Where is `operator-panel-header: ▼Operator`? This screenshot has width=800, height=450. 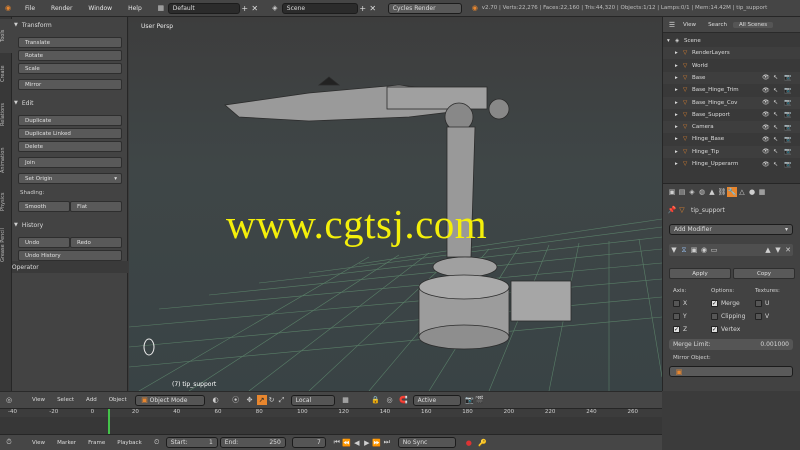
operator-panel-header: ▼Operator is located at coordinates (66, 267).